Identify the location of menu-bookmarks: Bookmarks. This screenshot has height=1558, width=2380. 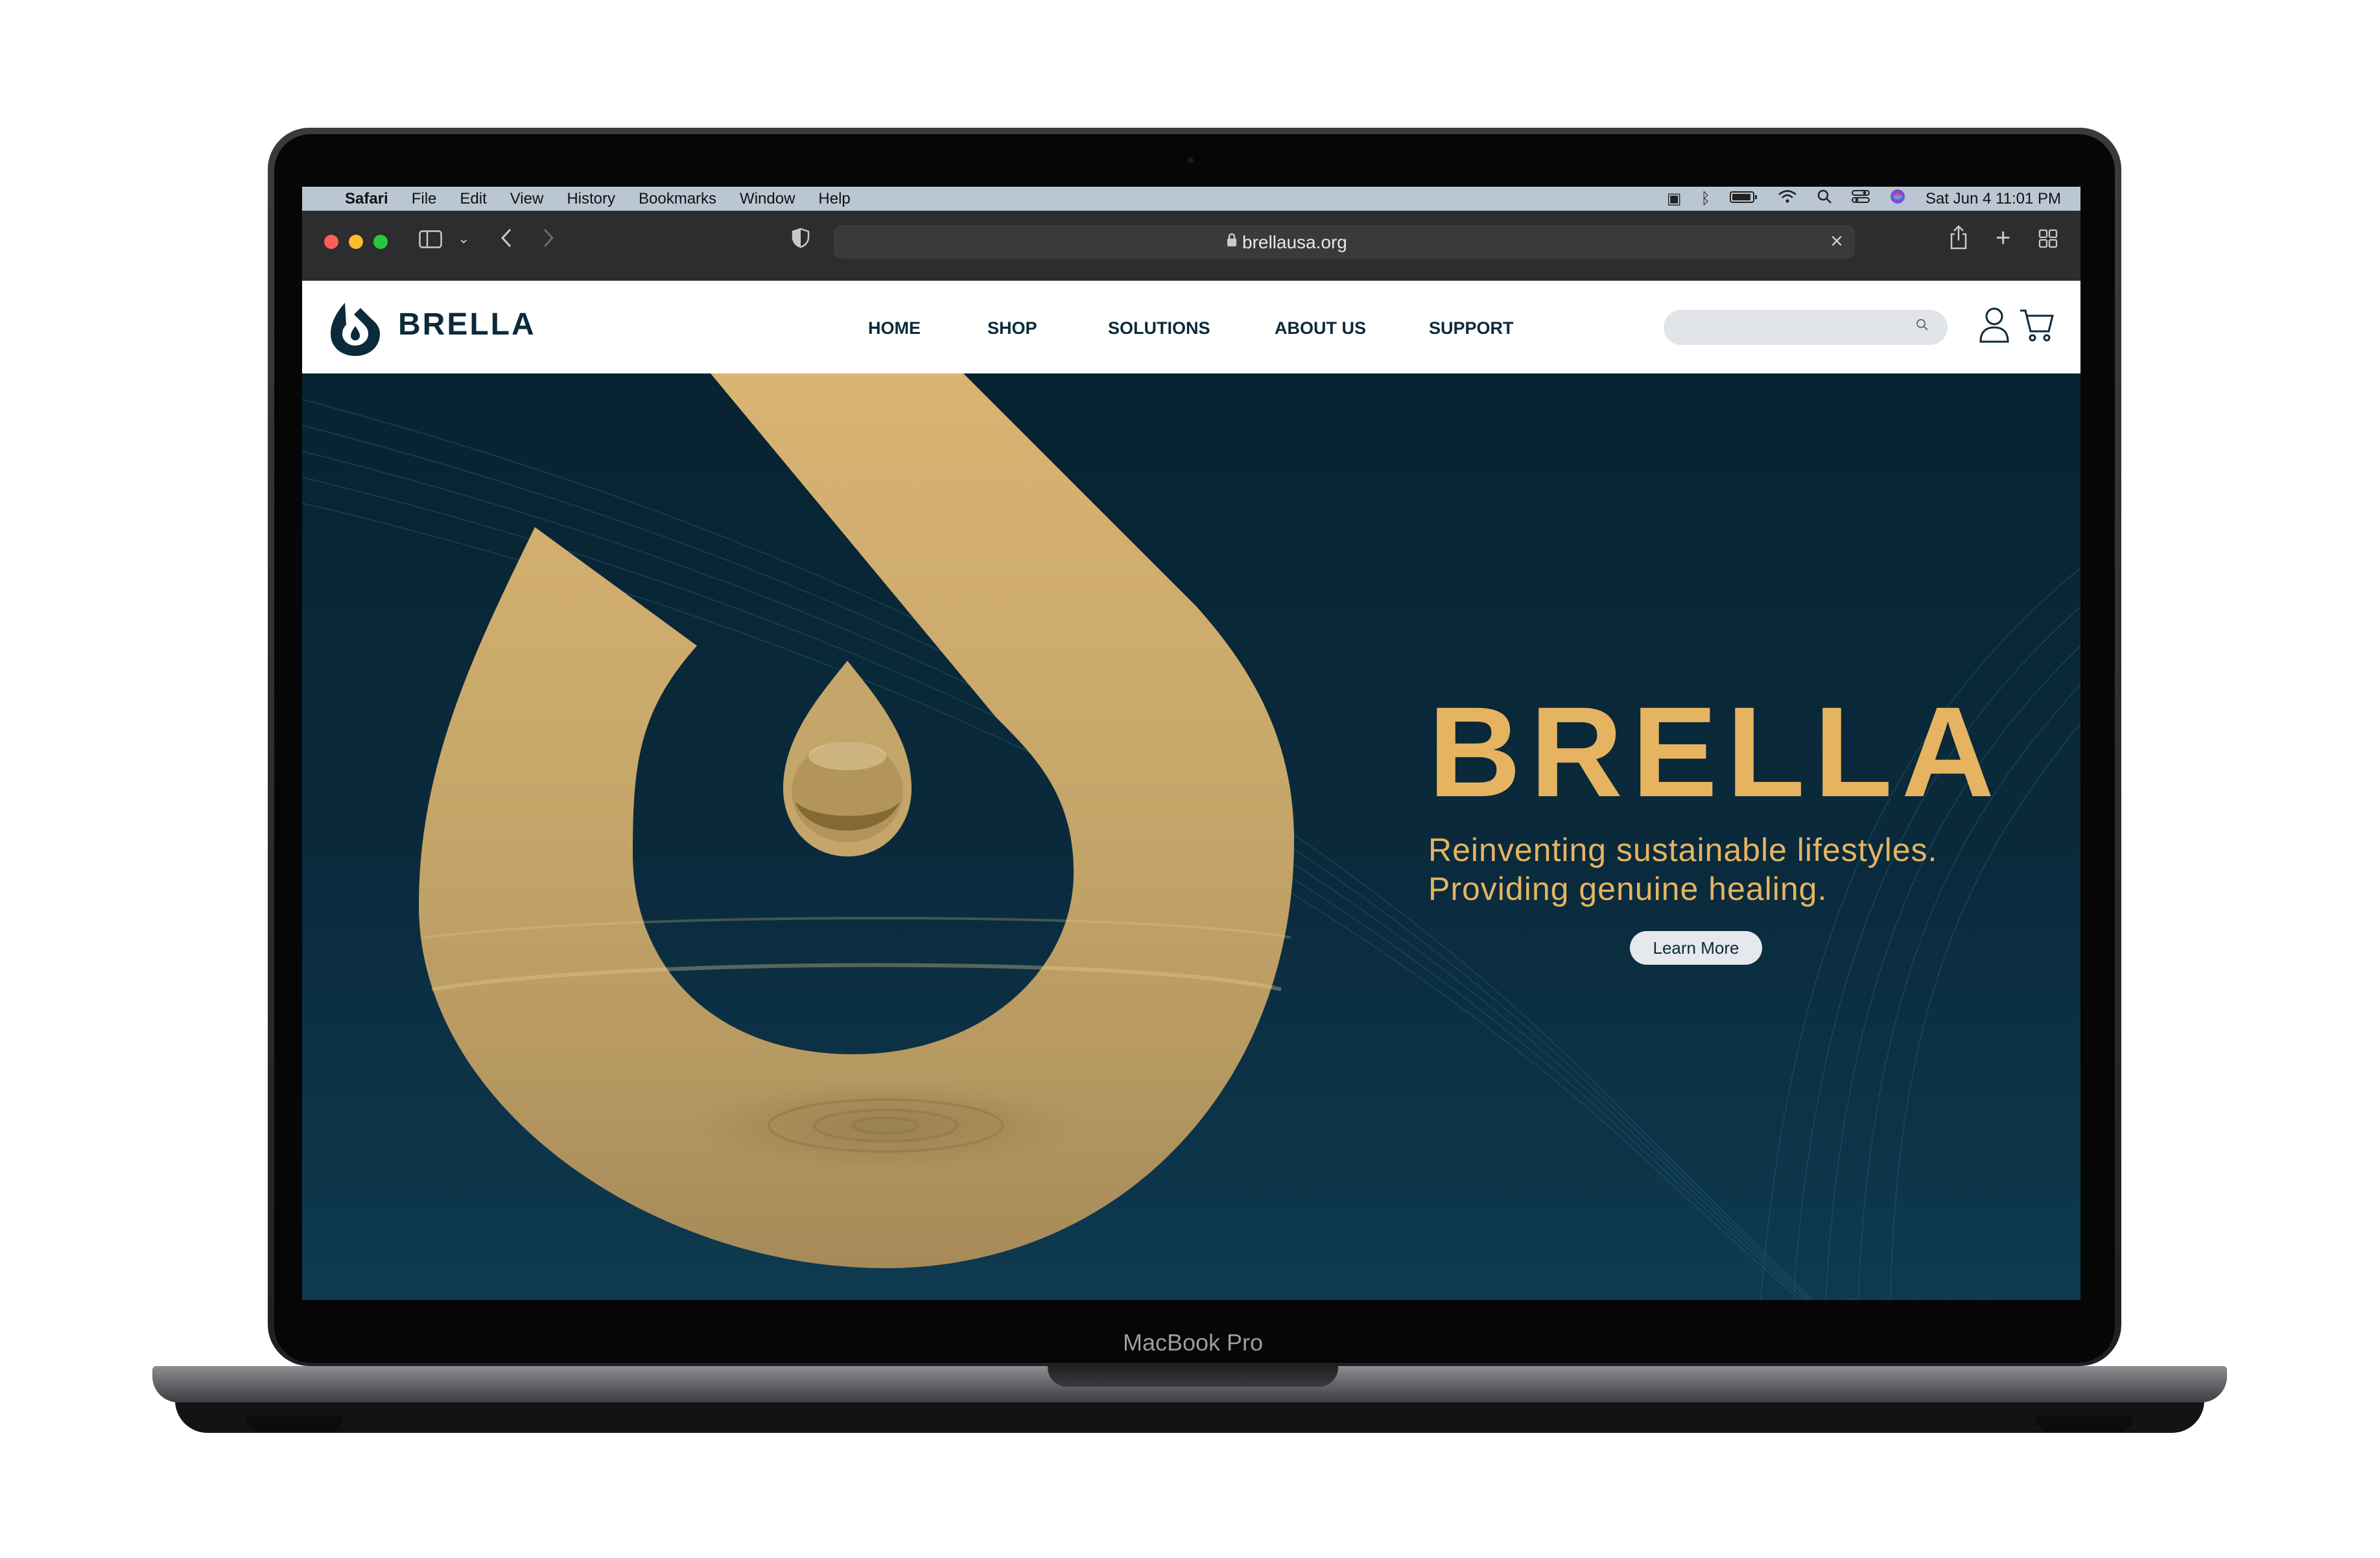
(677, 199).